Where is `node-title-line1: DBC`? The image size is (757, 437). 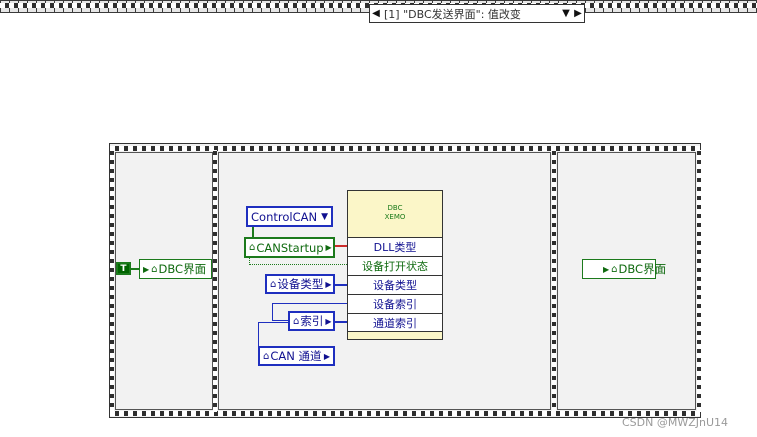 node-title-line1: DBC is located at coordinates (395, 208).